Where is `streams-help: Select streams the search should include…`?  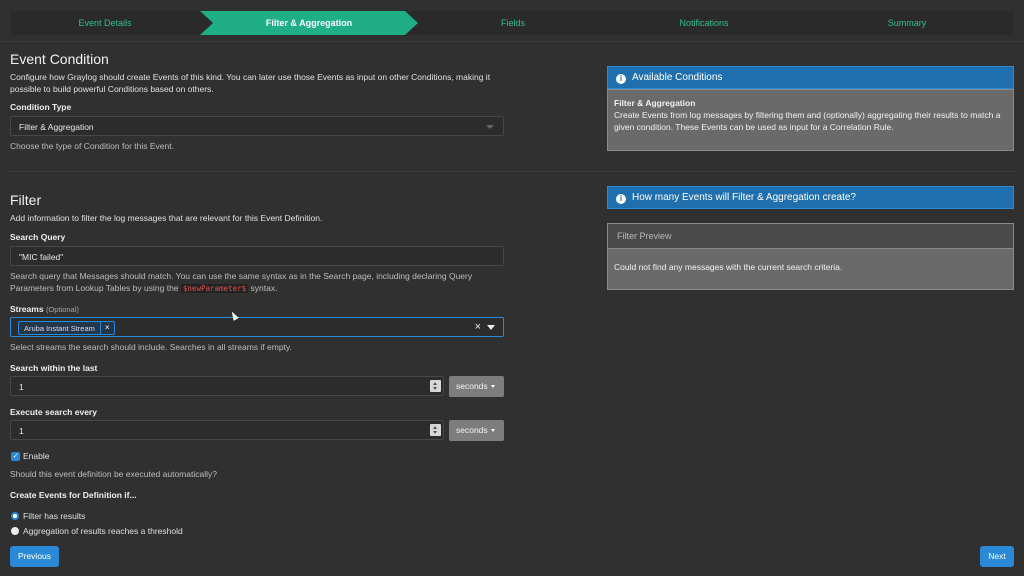 streams-help: Select streams the search should include… is located at coordinates (151, 347).